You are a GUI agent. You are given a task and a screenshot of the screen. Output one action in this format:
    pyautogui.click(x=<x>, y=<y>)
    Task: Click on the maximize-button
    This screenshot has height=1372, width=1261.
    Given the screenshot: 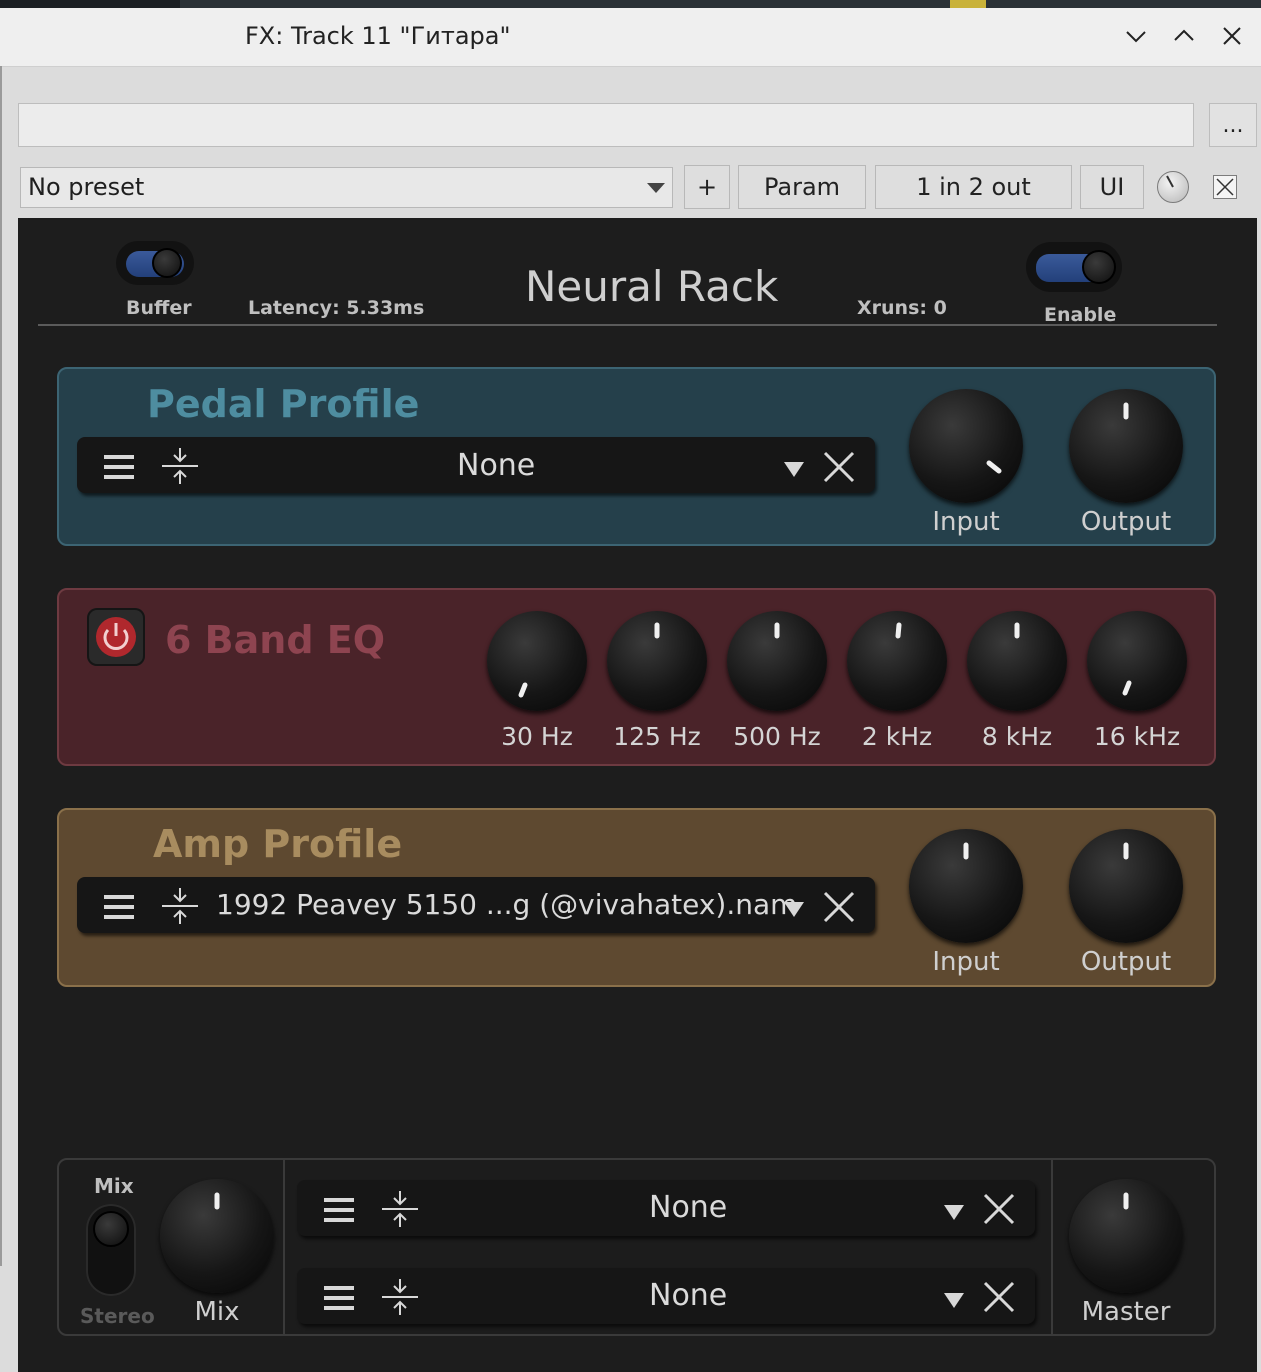 What is the action you would take?
    pyautogui.click(x=1184, y=36)
    